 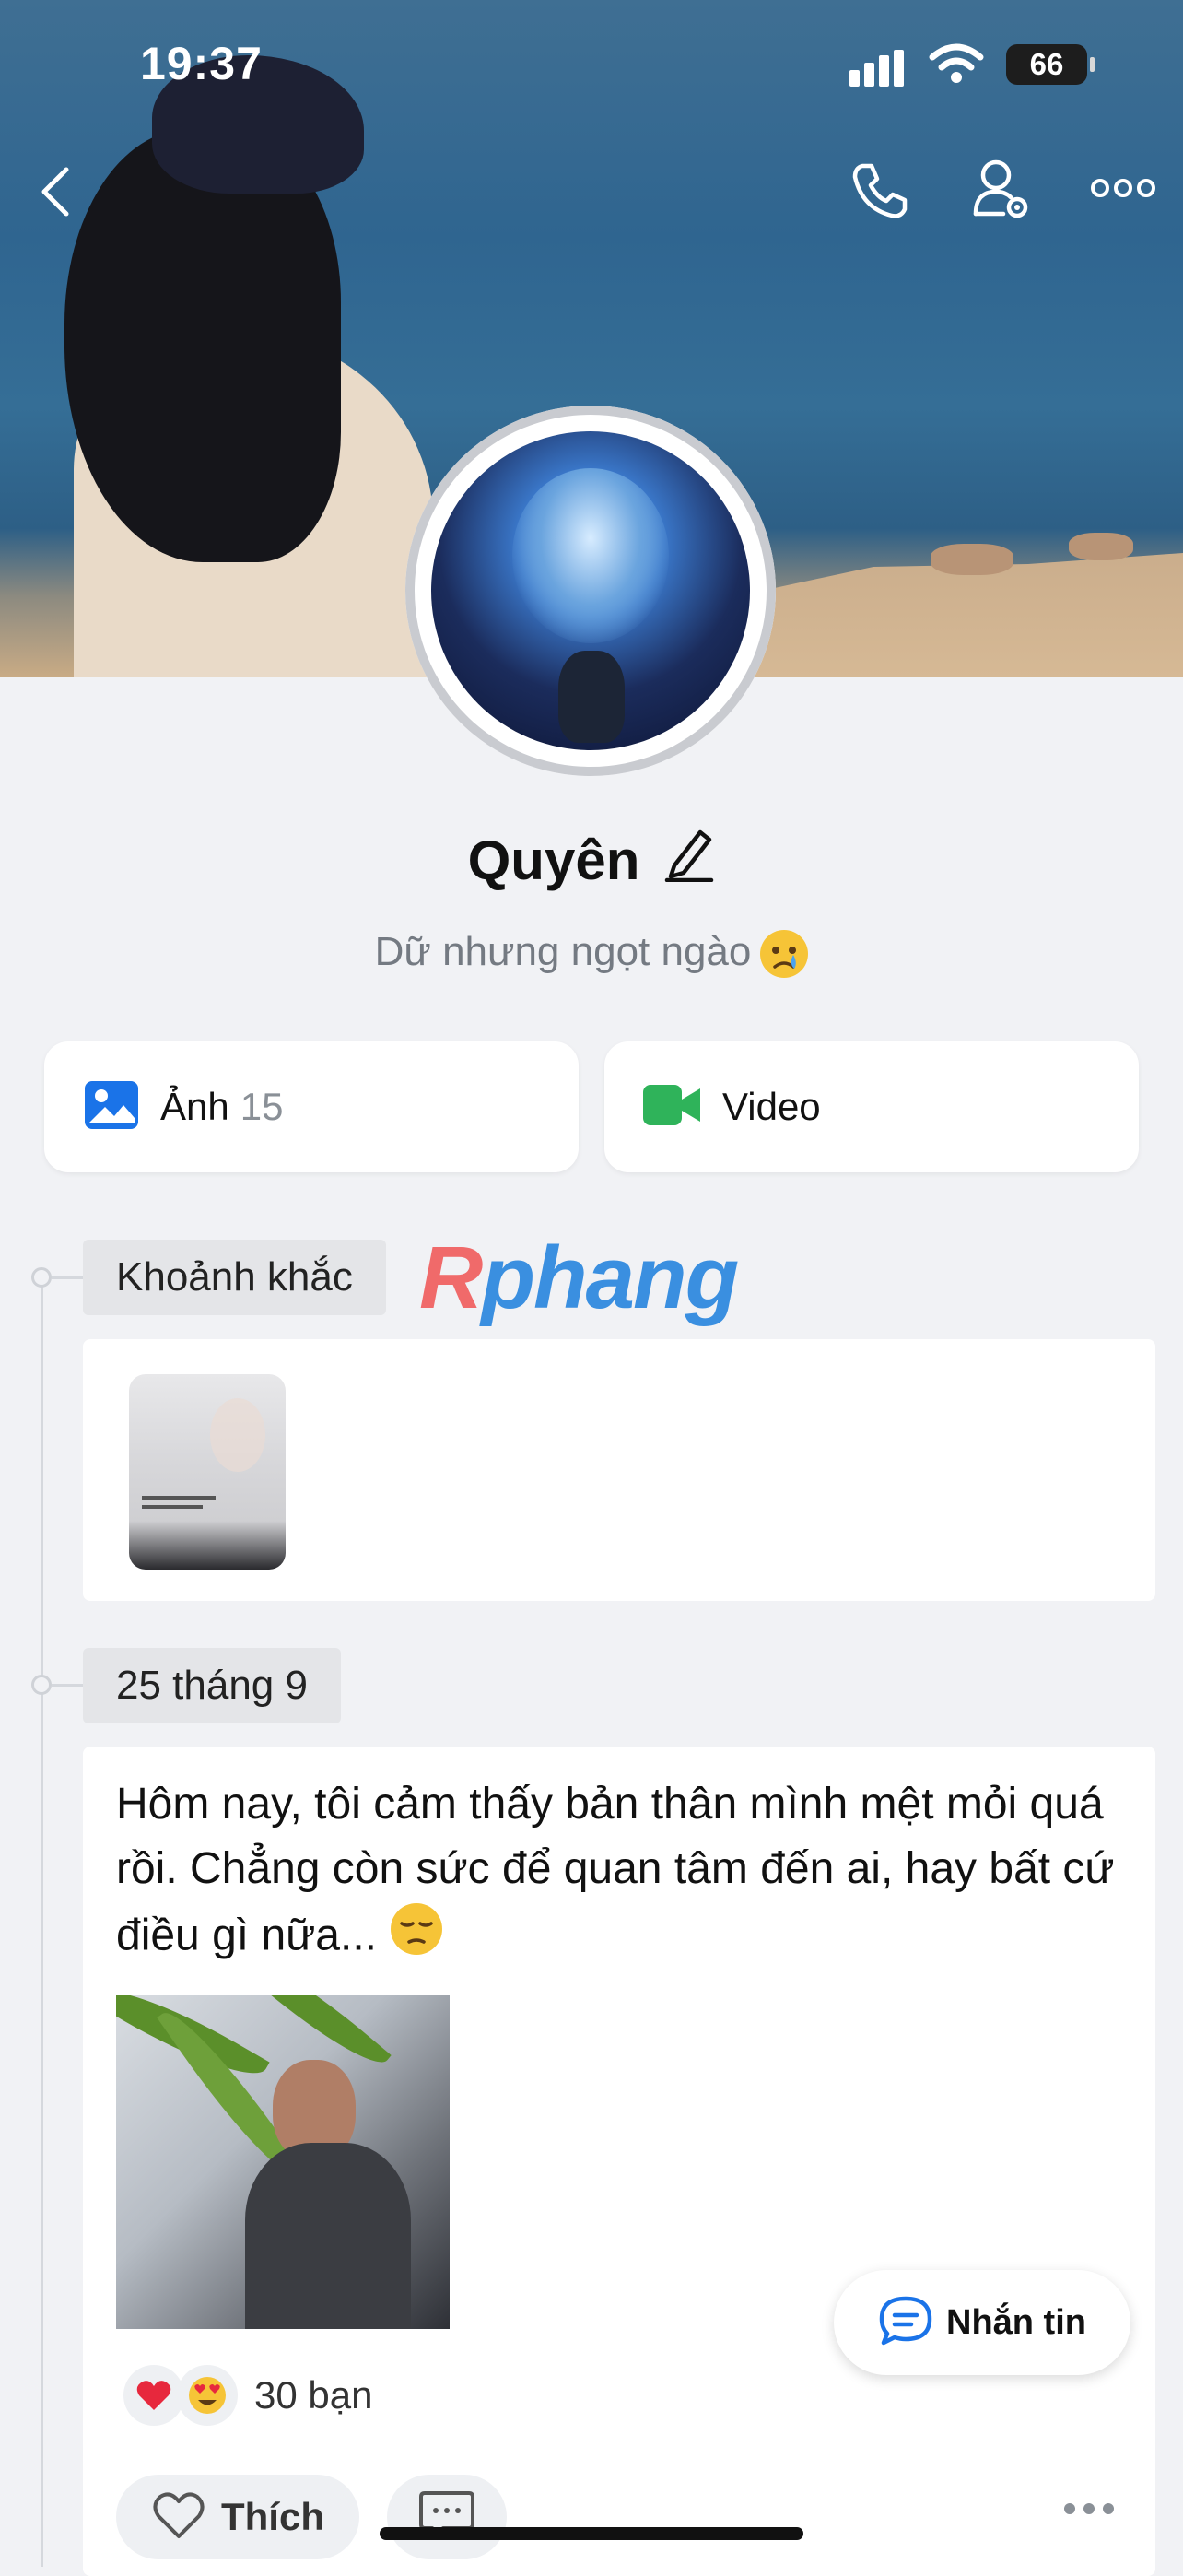 I want to click on photos-card: Ảnh 15, so click(x=311, y=1106).